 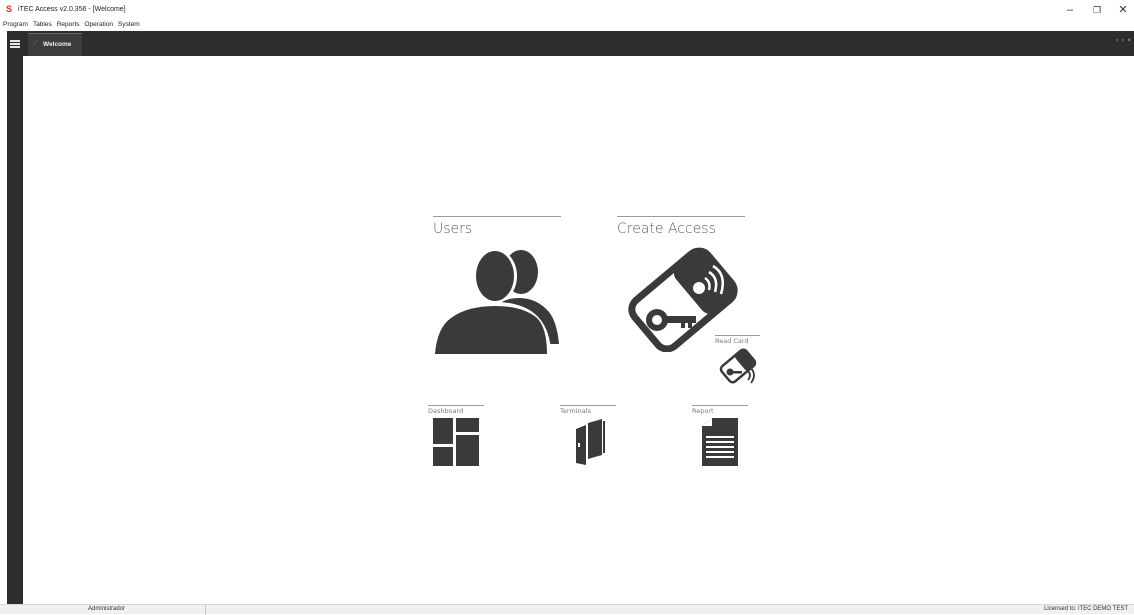 What do you see at coordinates (570, 43) in the screenshot?
I see `tab-bar: ⟋ Welcome ‹ › ×` at bounding box center [570, 43].